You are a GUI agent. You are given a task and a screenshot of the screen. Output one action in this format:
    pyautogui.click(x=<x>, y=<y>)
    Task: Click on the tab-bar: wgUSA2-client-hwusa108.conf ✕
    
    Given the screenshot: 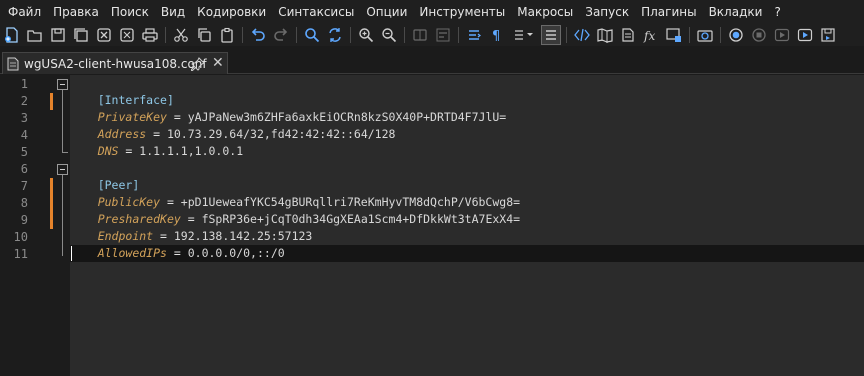 What is the action you would take?
    pyautogui.click(x=432, y=62)
    